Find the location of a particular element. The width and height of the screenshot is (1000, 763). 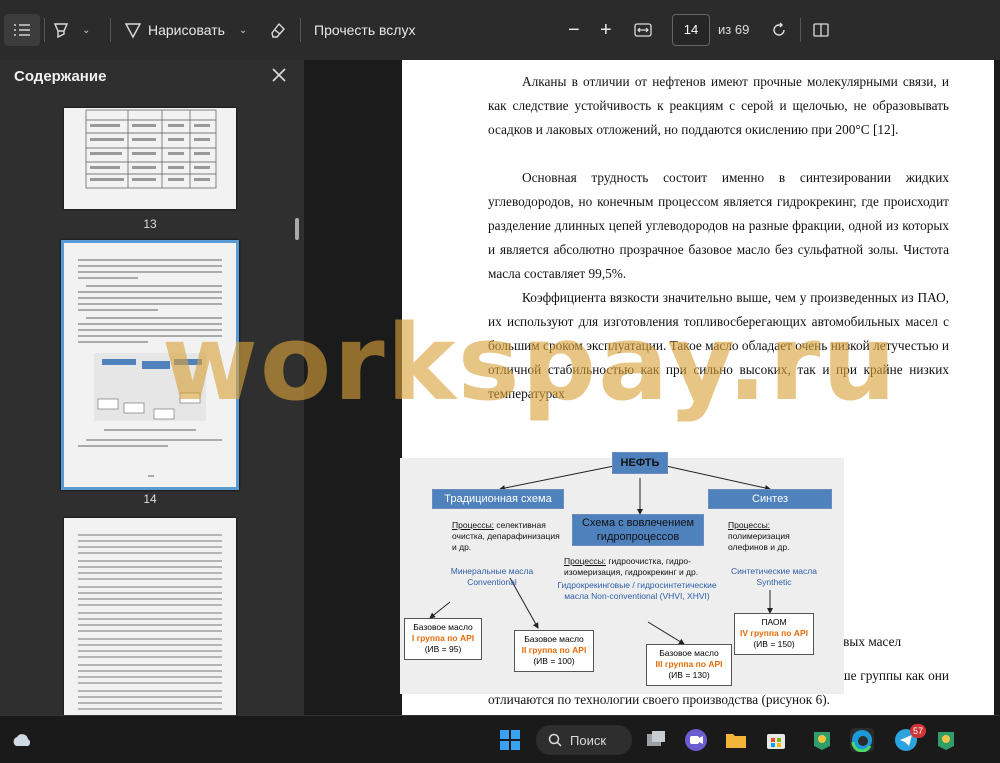

rotate-icon is located at coordinates (779, 29).